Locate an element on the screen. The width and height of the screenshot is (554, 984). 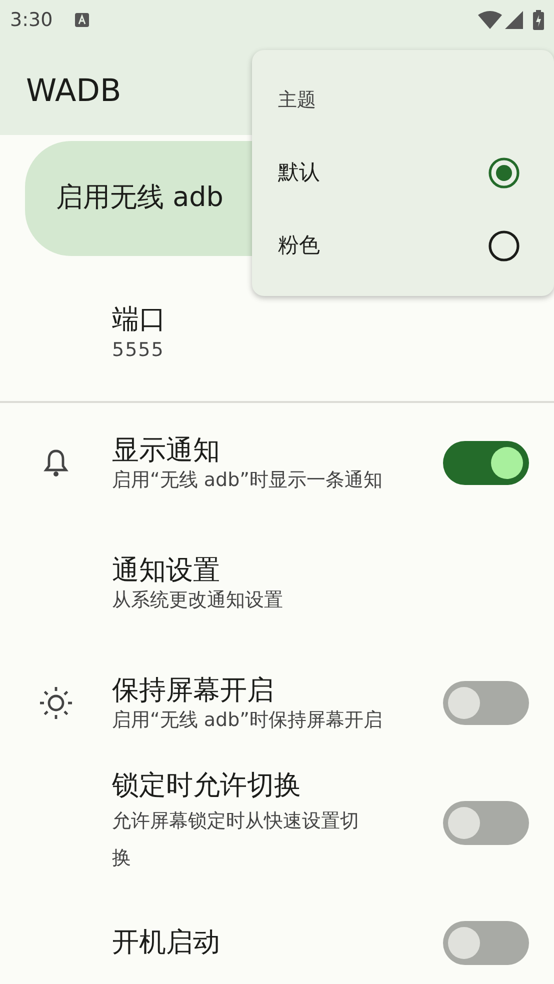
wifi-icon is located at coordinates (490, 20).